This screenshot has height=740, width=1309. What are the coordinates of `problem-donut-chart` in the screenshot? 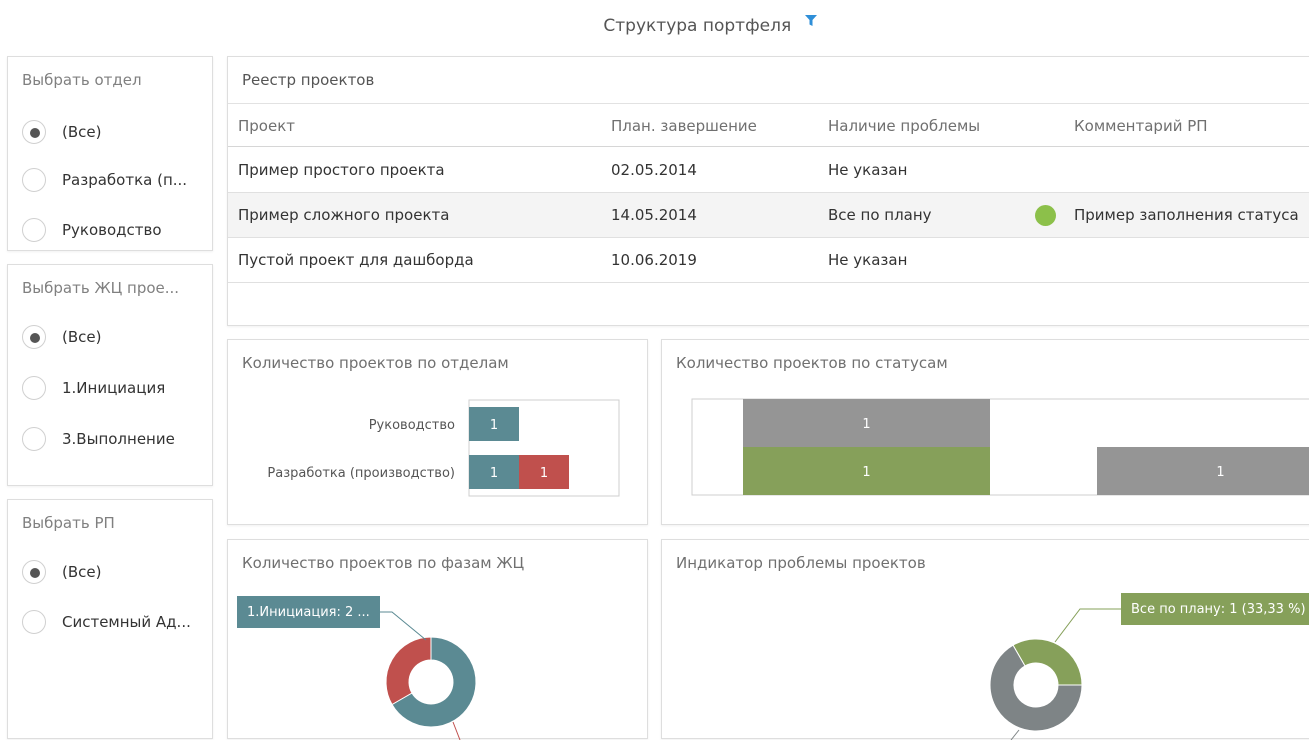 It's located at (1055, 674).